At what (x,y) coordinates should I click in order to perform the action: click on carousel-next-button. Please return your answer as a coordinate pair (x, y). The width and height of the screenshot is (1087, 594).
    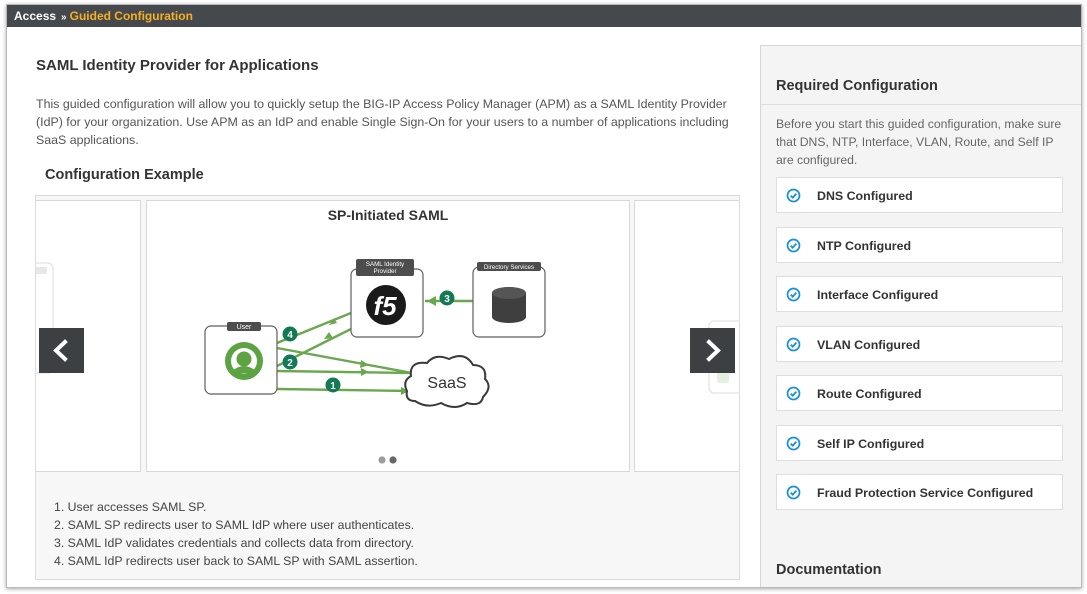
    Looking at the image, I should click on (712, 350).